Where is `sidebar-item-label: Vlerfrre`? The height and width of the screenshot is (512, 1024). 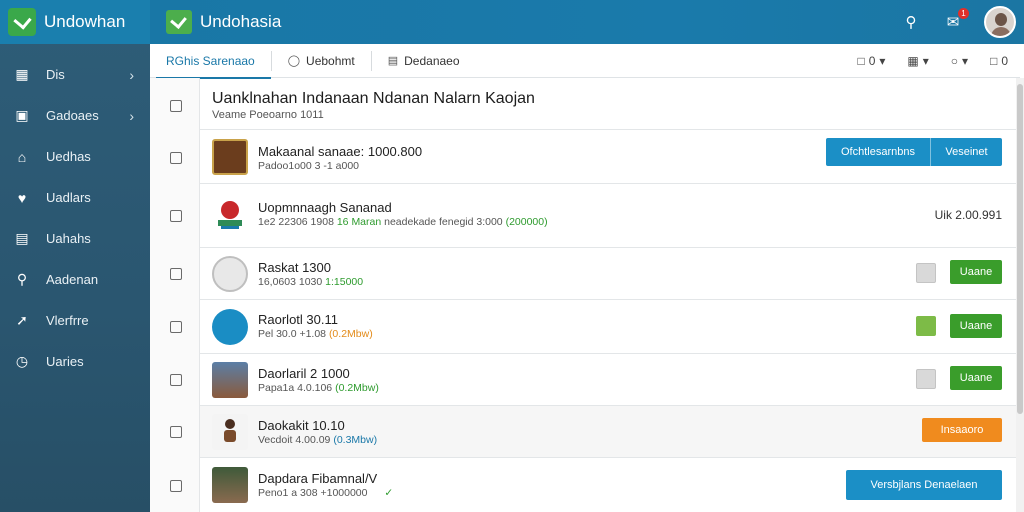 sidebar-item-label: Vlerfrre is located at coordinates (67, 320).